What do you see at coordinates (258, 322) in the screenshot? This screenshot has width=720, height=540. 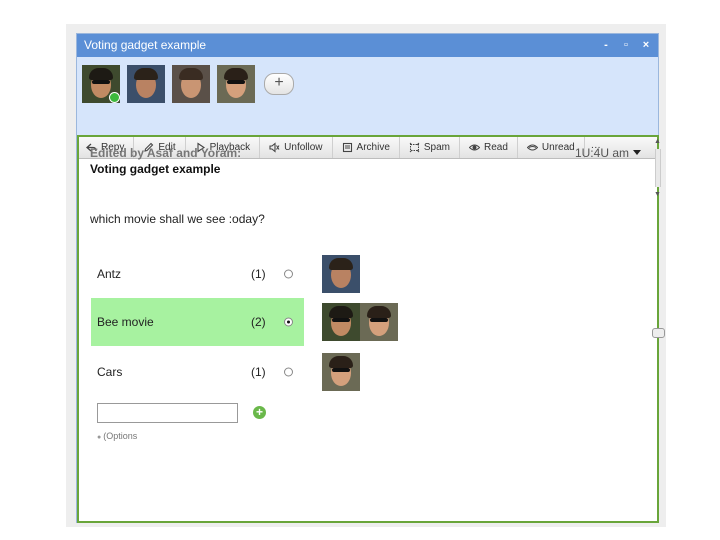 I see `vote-count: (2)` at bounding box center [258, 322].